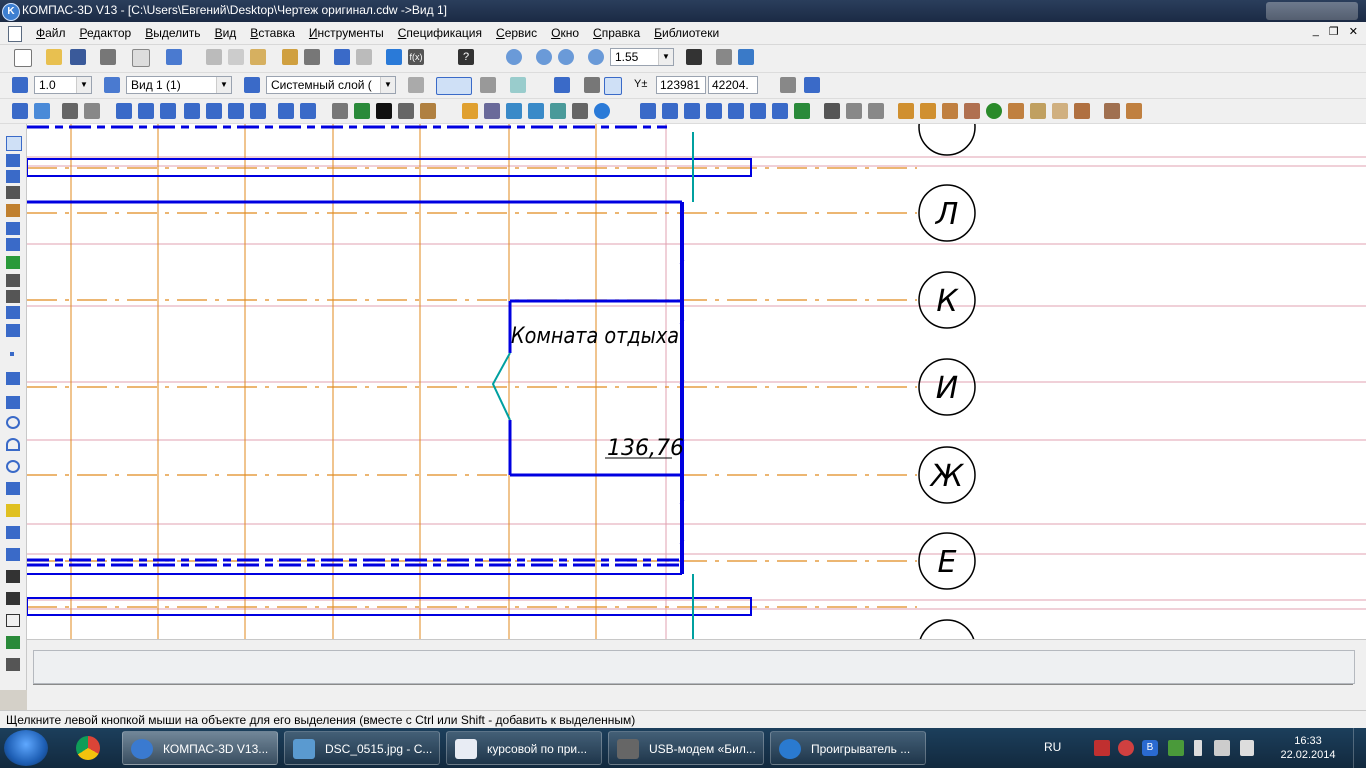  Describe the element at coordinates (440, 33) in the screenshot. I see `menu-specification: Спецификация` at that location.